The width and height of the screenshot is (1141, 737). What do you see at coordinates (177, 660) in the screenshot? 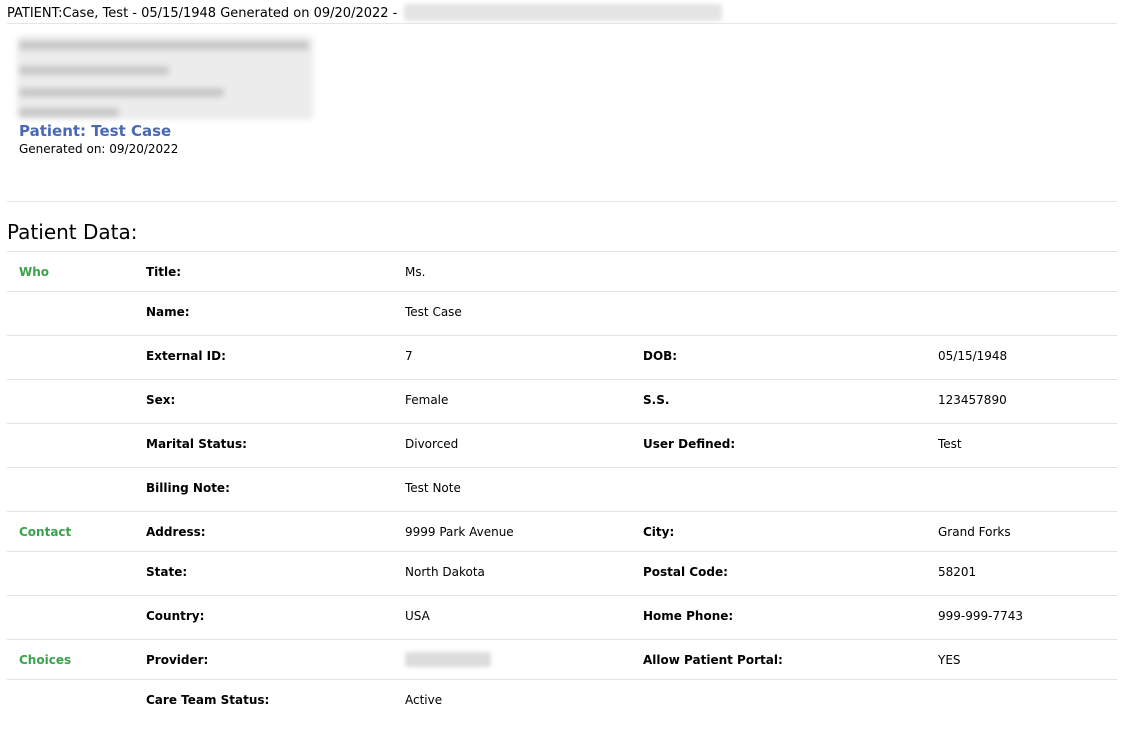
I see `field-label: Provider:` at bounding box center [177, 660].